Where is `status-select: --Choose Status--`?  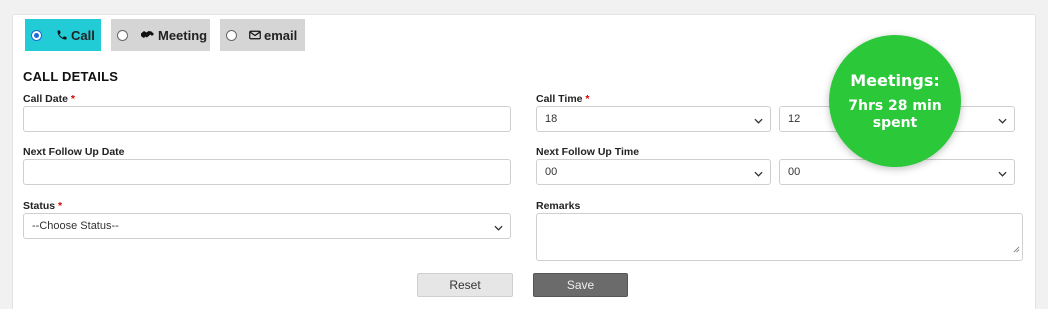 status-select: --Choose Status-- is located at coordinates (267, 226).